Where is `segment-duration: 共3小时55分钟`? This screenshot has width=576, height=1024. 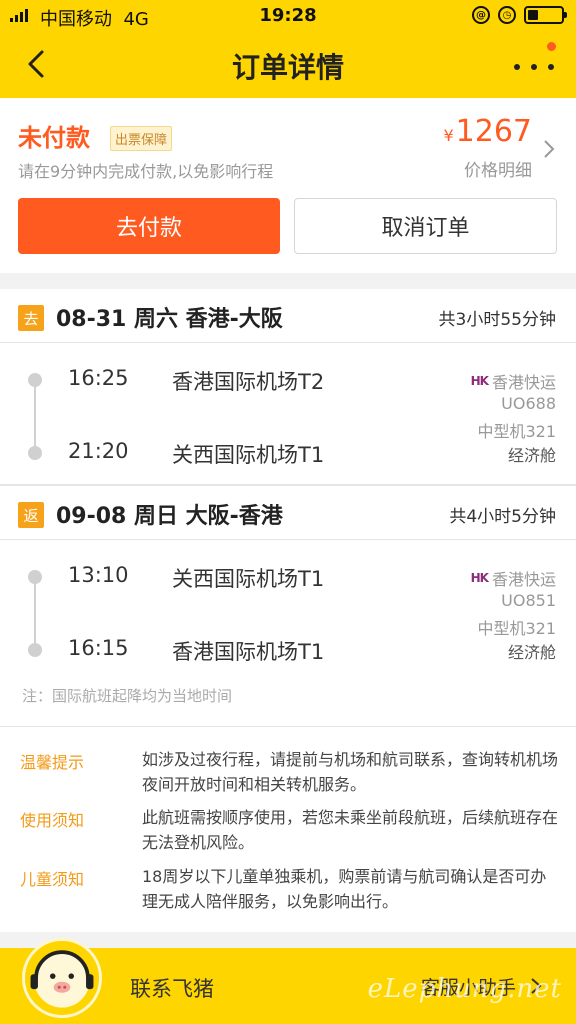 segment-duration: 共3小时55分钟 is located at coordinates (497, 320).